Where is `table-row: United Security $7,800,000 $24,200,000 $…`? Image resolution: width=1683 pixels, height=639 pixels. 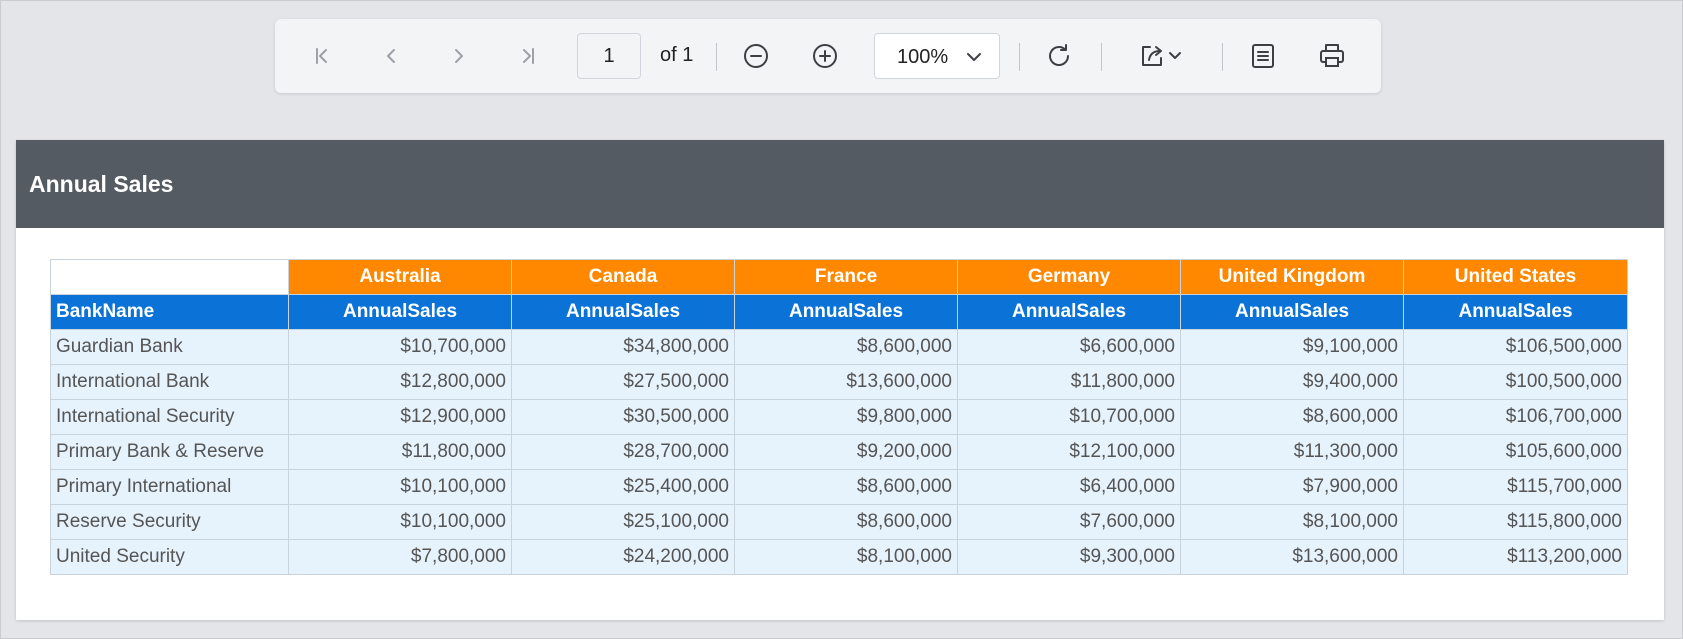
table-row: United Security $7,800,000 $24,200,000 $… is located at coordinates (839, 557).